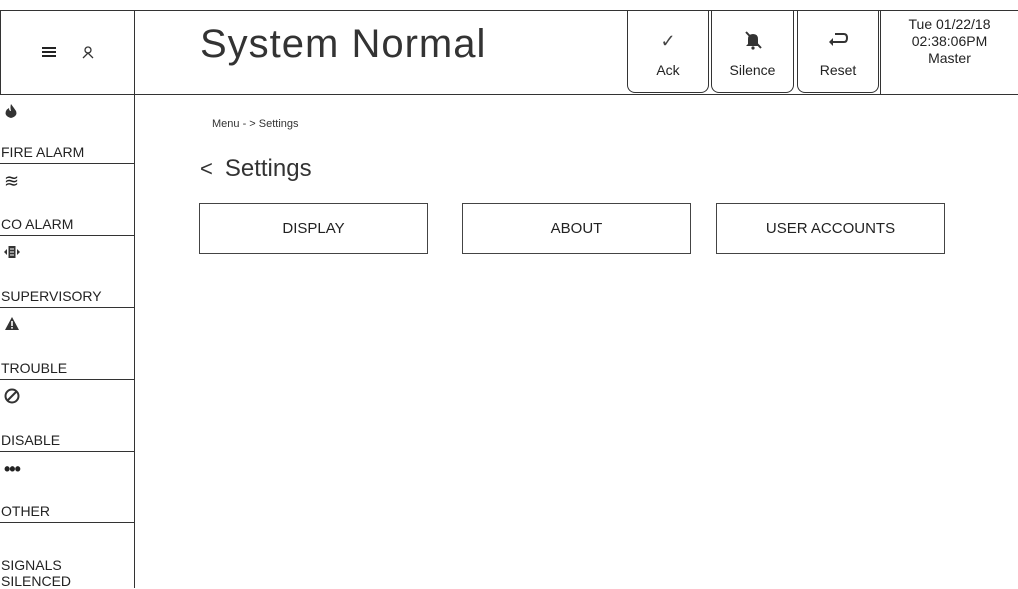 This screenshot has width=1018, height=589. Describe the element at coordinates (12, 397) in the screenshot. I see `disable-icon` at that location.